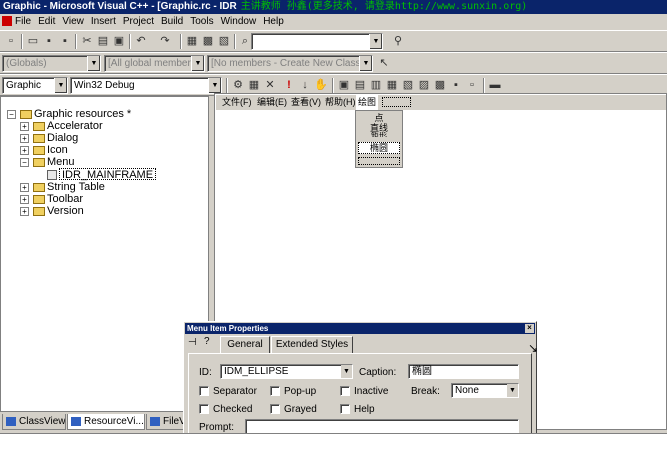  Describe the element at coordinates (317, 41) in the screenshot. I see `find-combo: ▼` at that location.